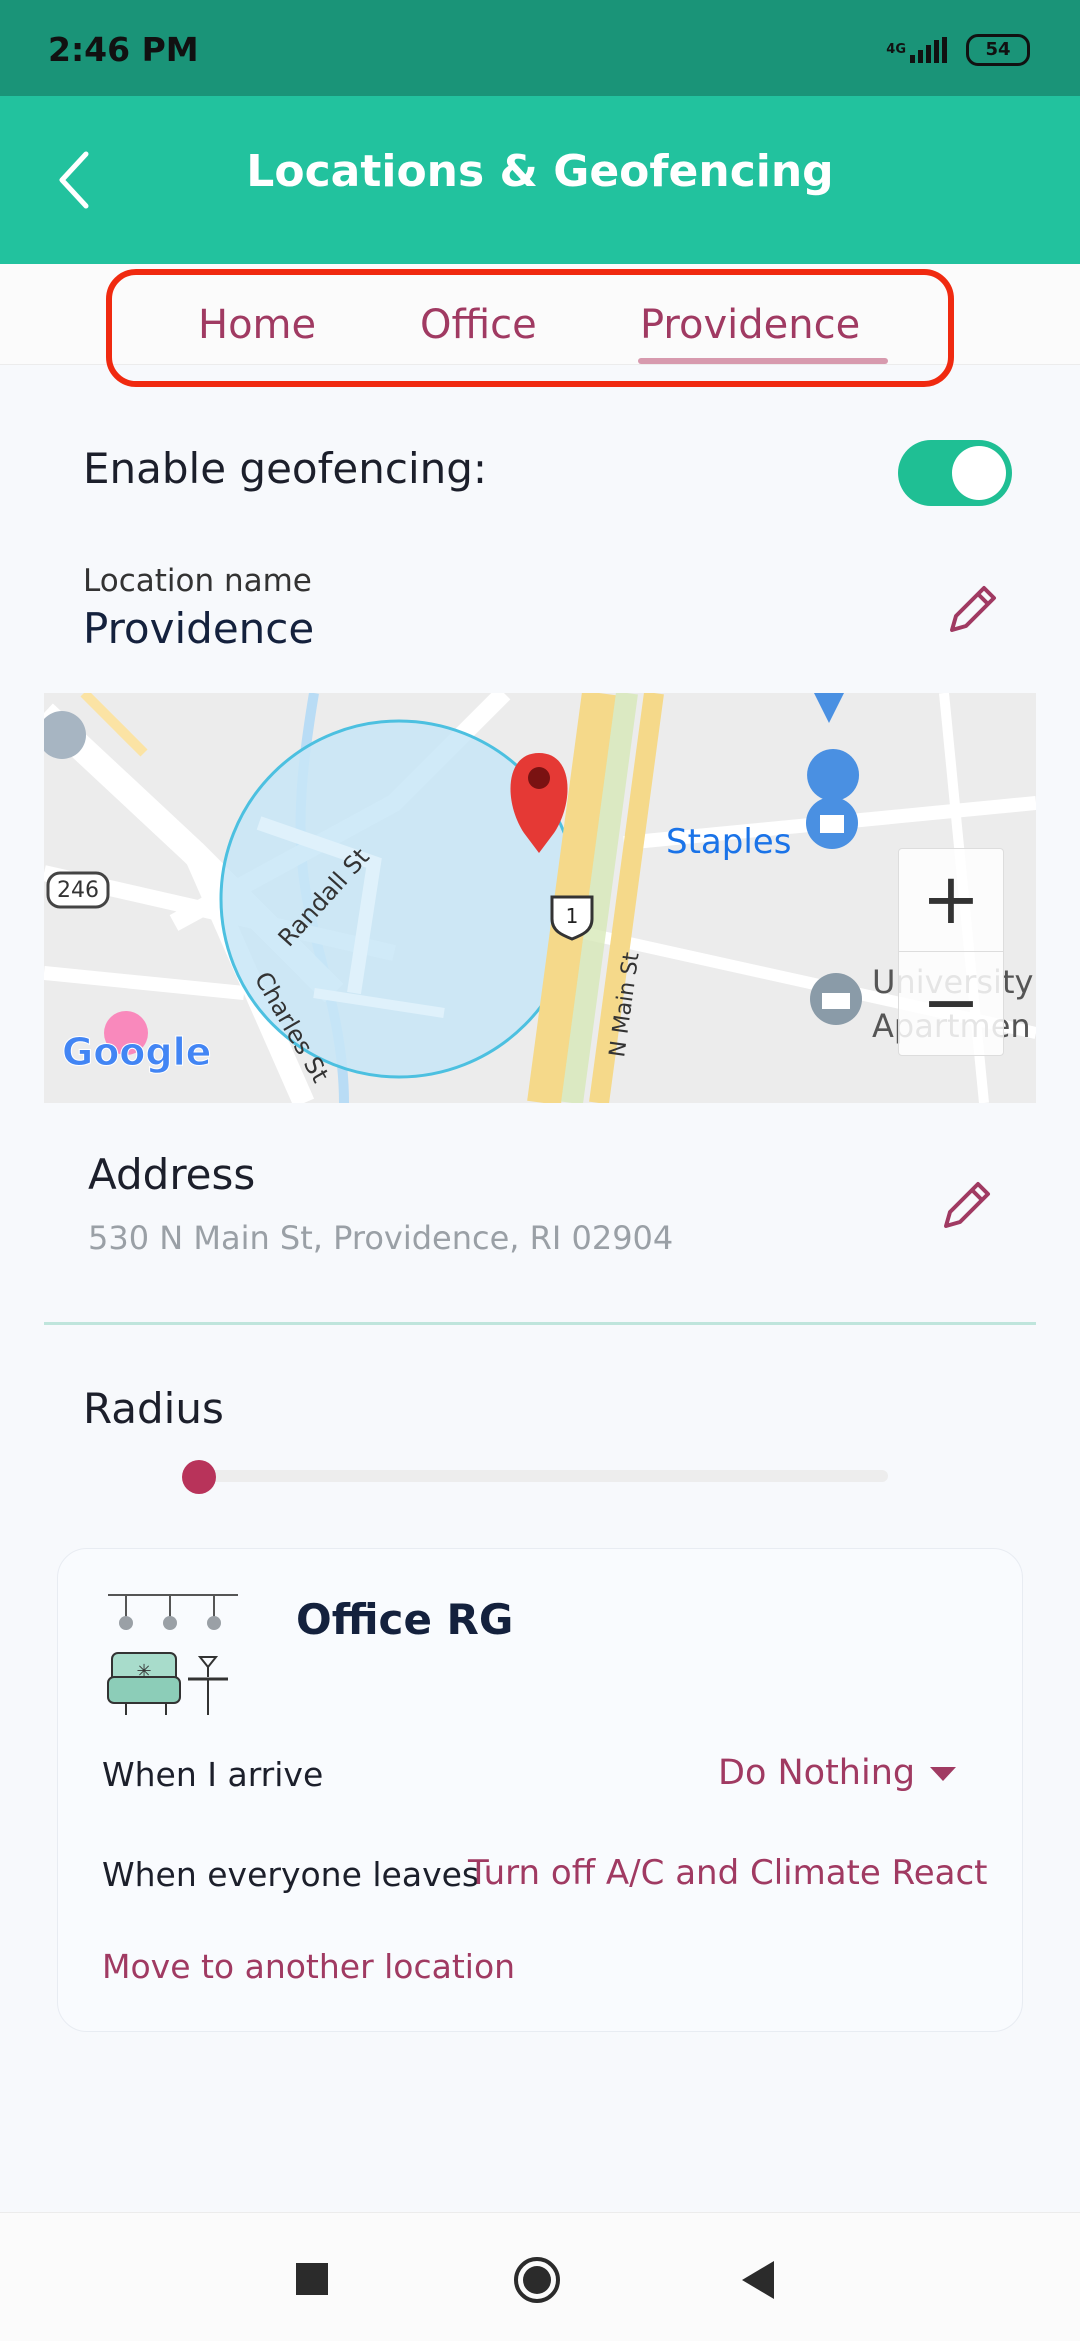 This screenshot has height=2341, width=1080. I want to click on device-name: Office RG, so click(405, 1619).